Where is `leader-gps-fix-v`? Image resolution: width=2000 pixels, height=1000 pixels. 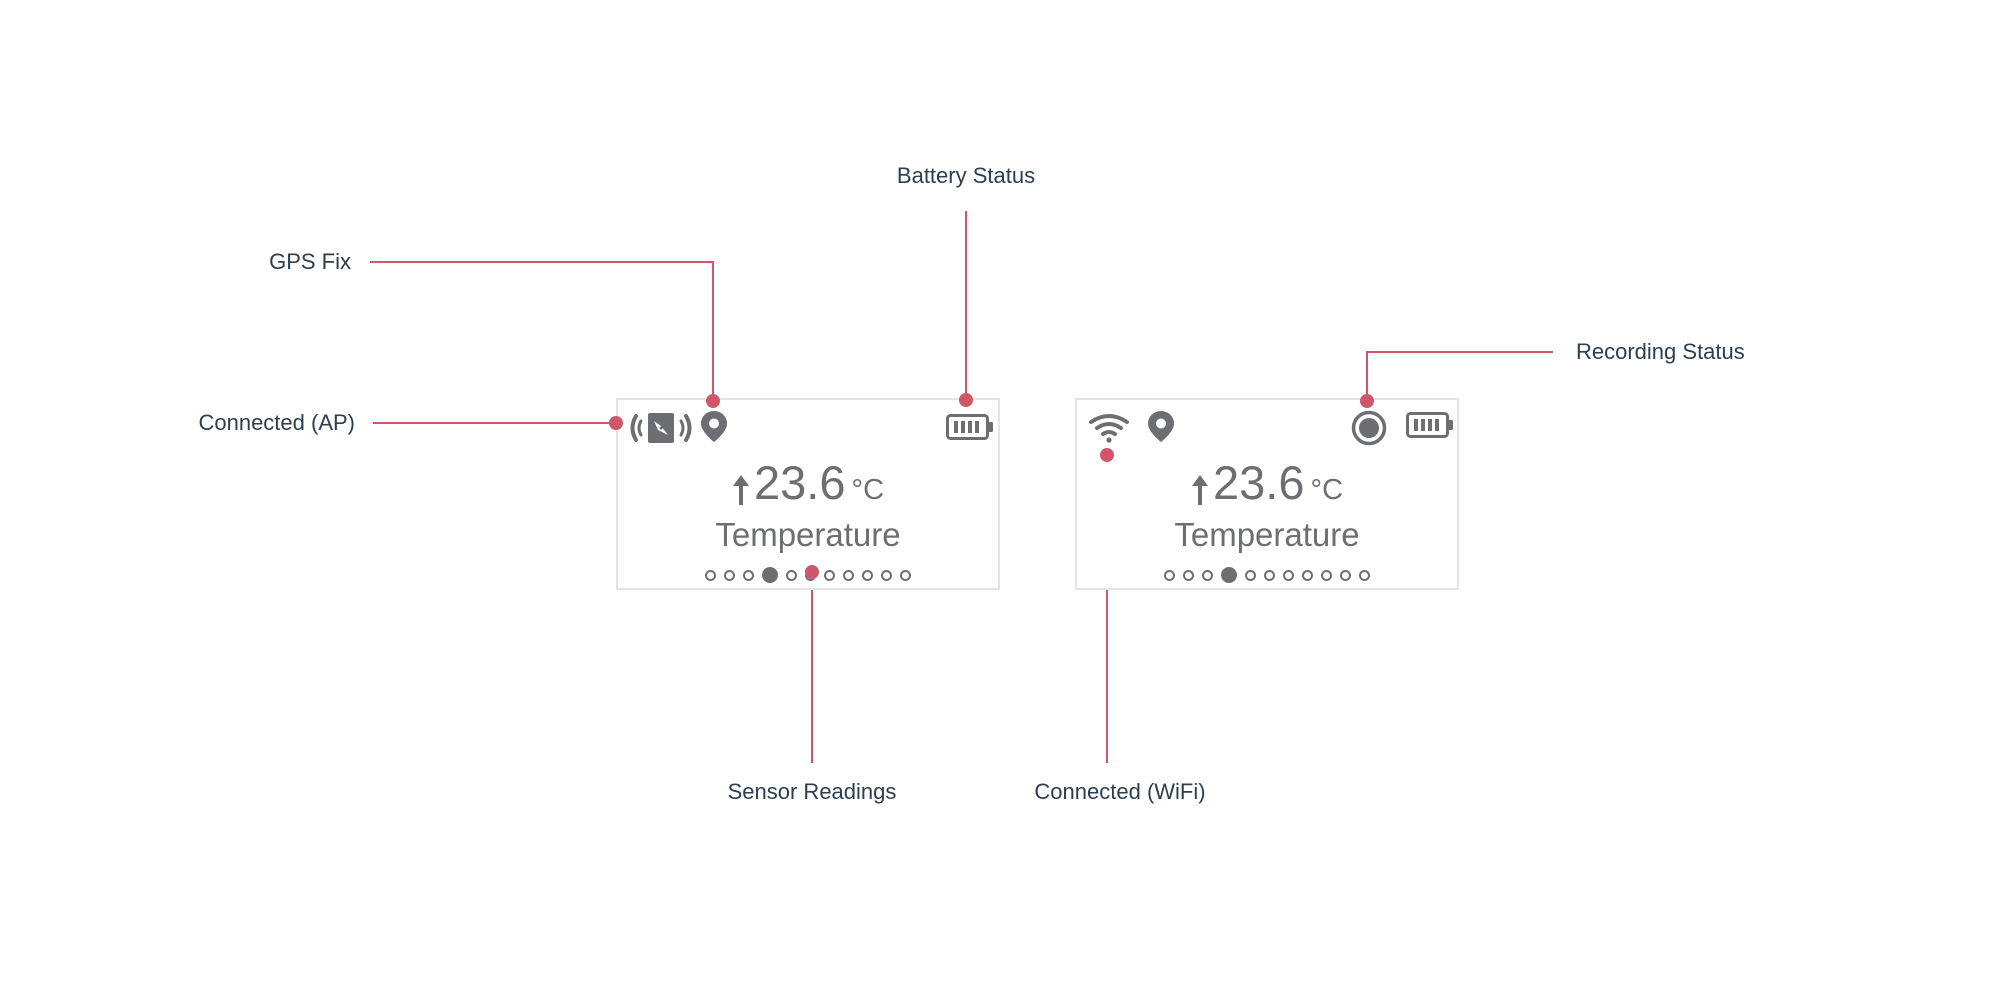 leader-gps-fix-v is located at coordinates (713, 331).